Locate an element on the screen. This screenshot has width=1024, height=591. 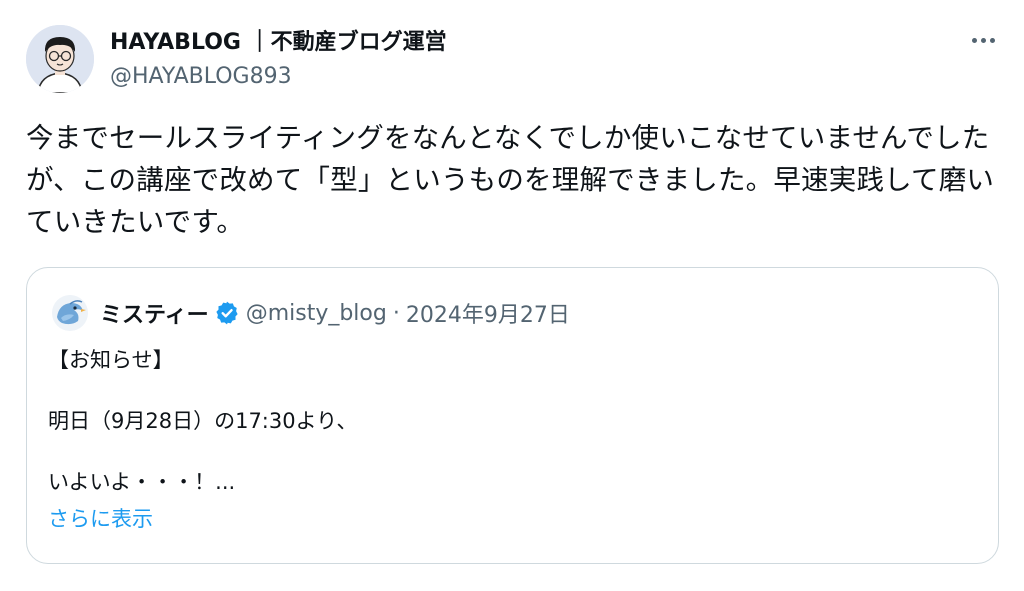
quoted-display-name: ミスティー is located at coordinates (154, 313).